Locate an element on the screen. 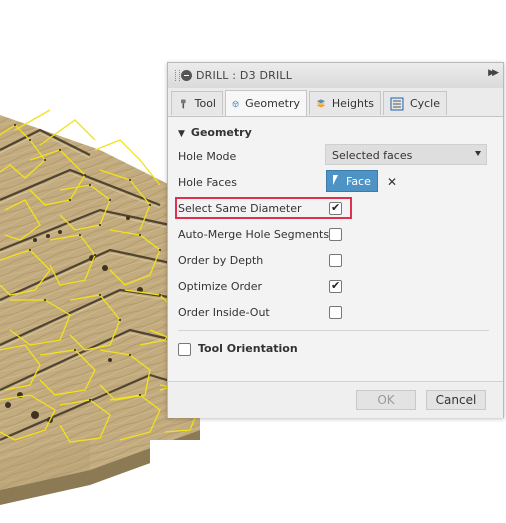  option-row: Auto-Merge Hole Segments is located at coordinates (335, 235).